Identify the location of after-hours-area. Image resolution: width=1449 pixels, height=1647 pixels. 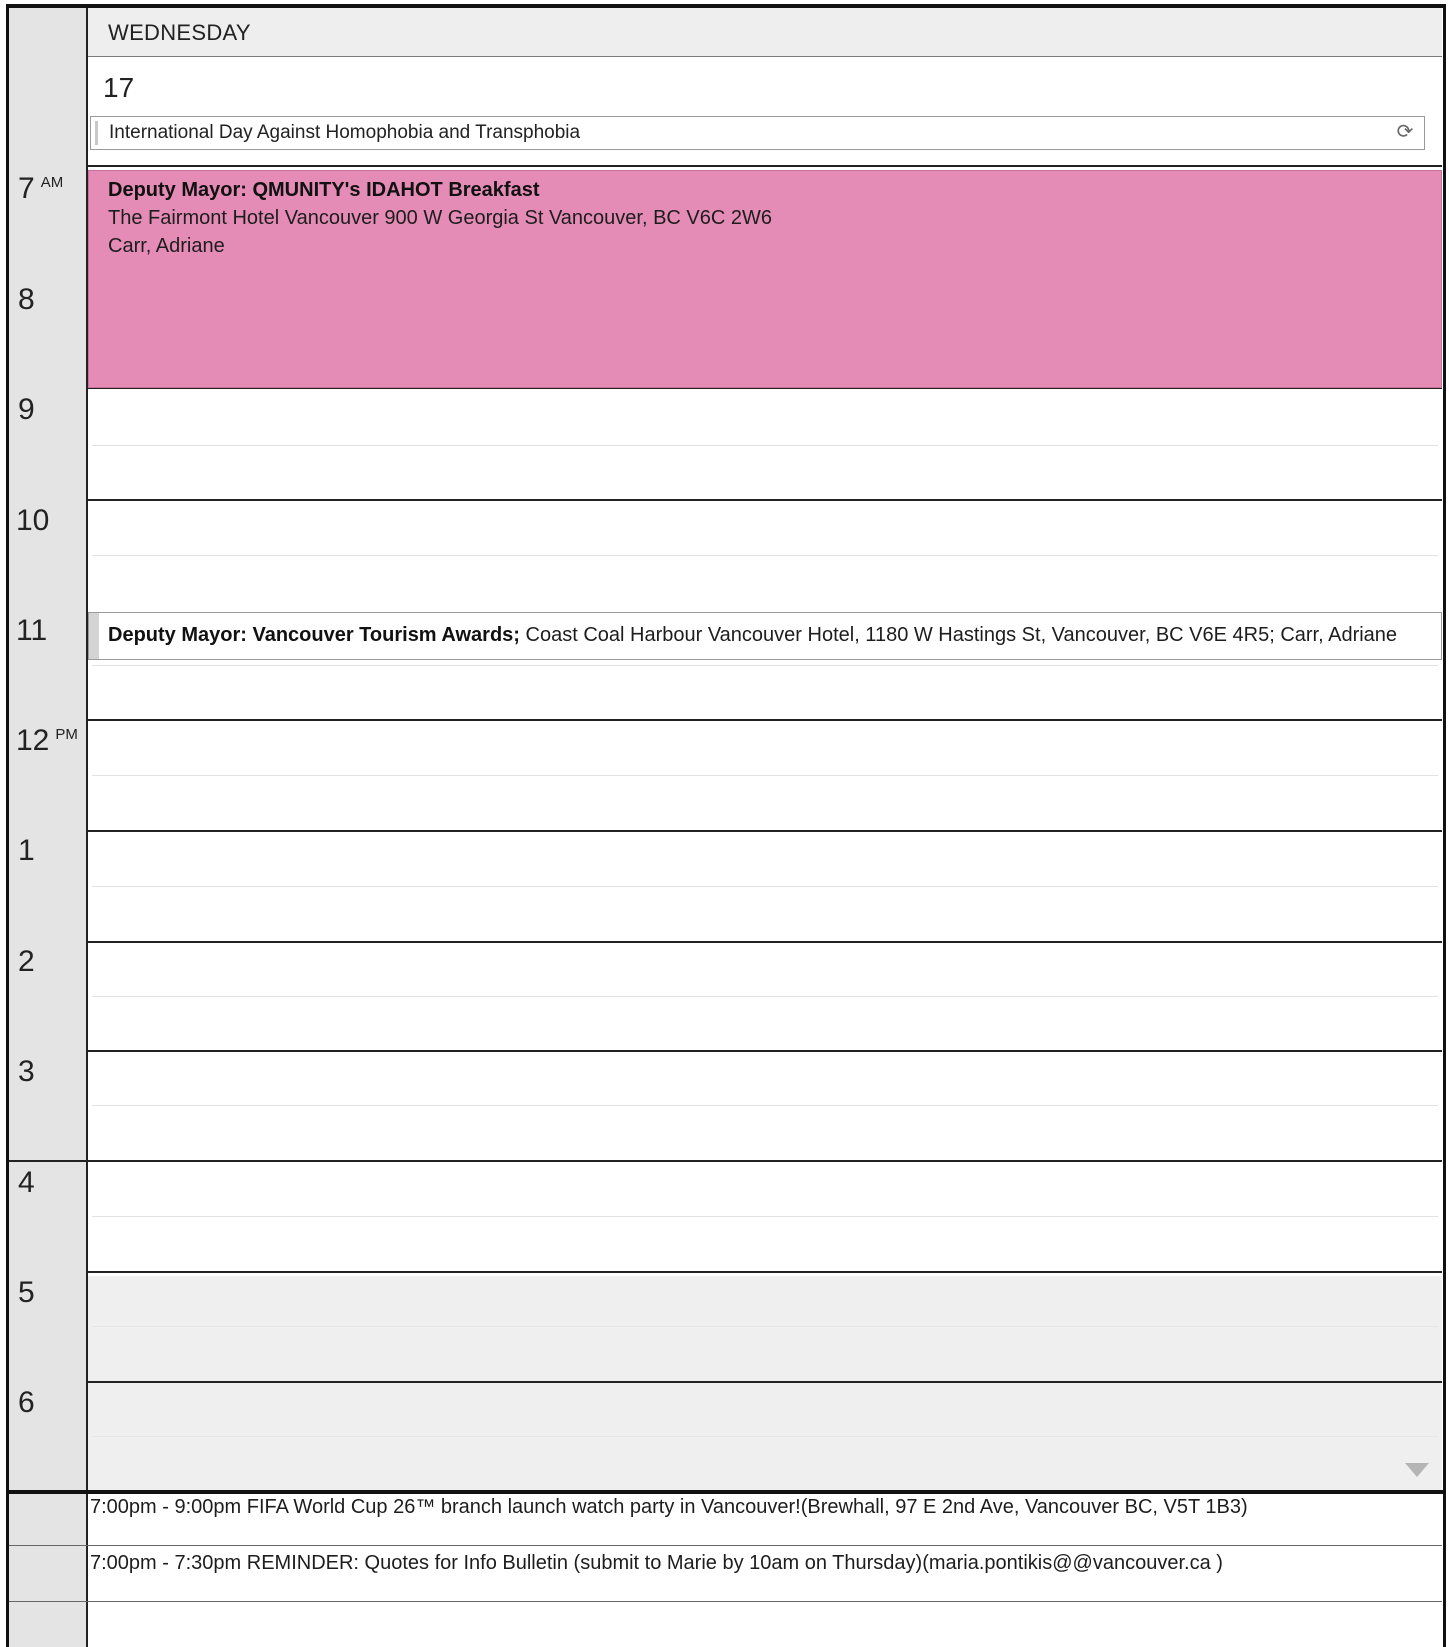
(765, 1384).